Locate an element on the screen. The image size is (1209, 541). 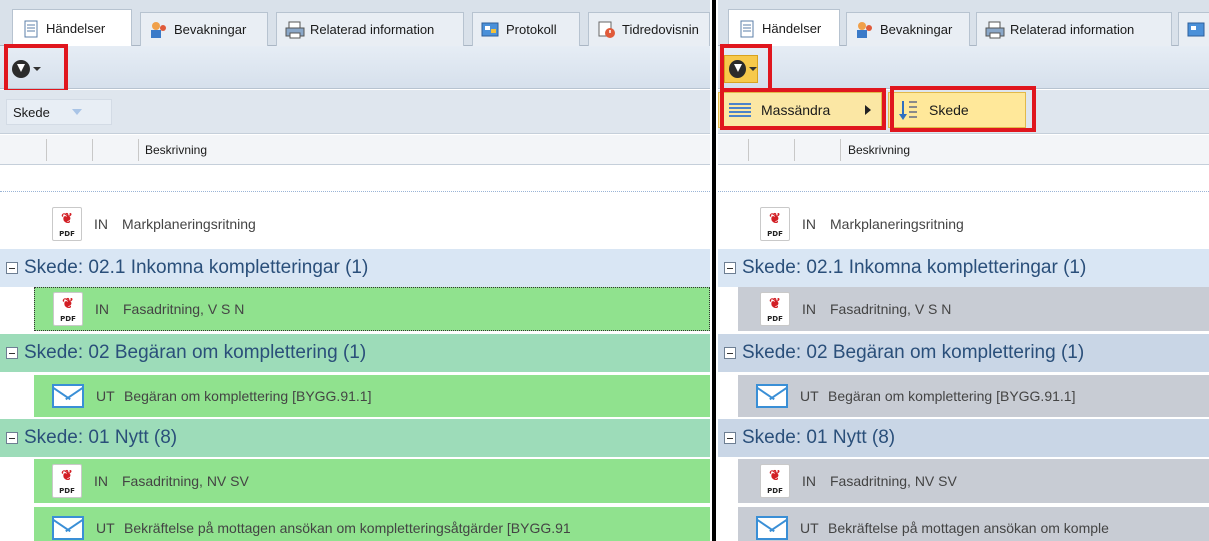
down-arrow-circle-icon is located at coordinates (737, 69).